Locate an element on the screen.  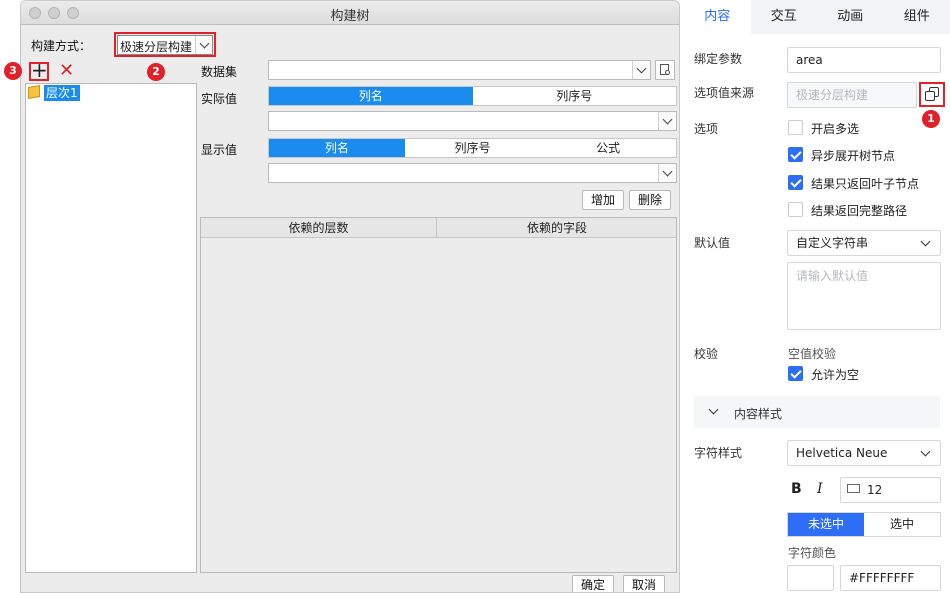
bold-button: B is located at coordinates (796, 489).